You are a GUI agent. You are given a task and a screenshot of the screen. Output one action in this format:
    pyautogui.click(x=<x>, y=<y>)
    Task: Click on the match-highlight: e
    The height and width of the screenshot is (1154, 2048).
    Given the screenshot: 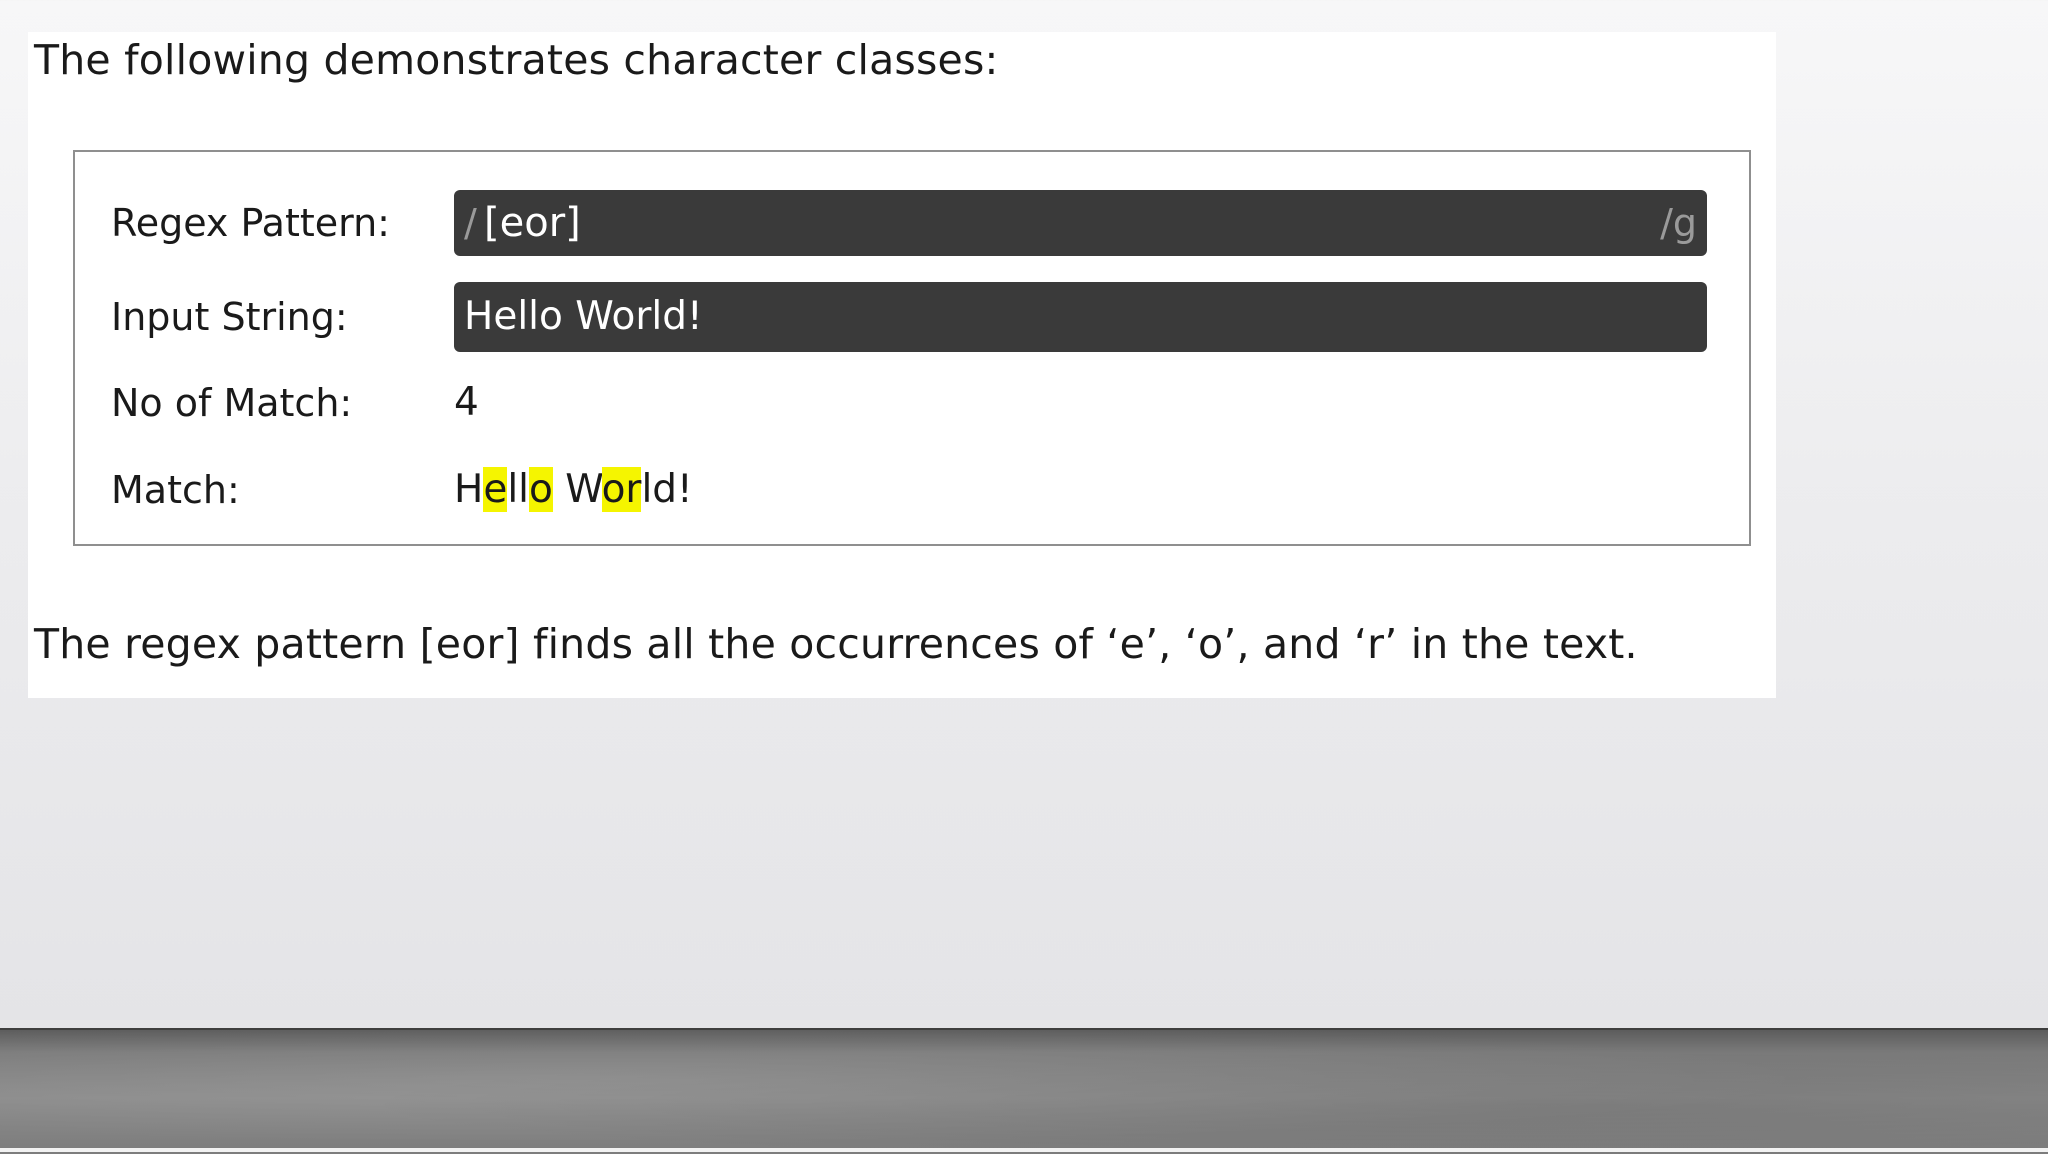 What is the action you would take?
    pyautogui.click(x=495, y=489)
    